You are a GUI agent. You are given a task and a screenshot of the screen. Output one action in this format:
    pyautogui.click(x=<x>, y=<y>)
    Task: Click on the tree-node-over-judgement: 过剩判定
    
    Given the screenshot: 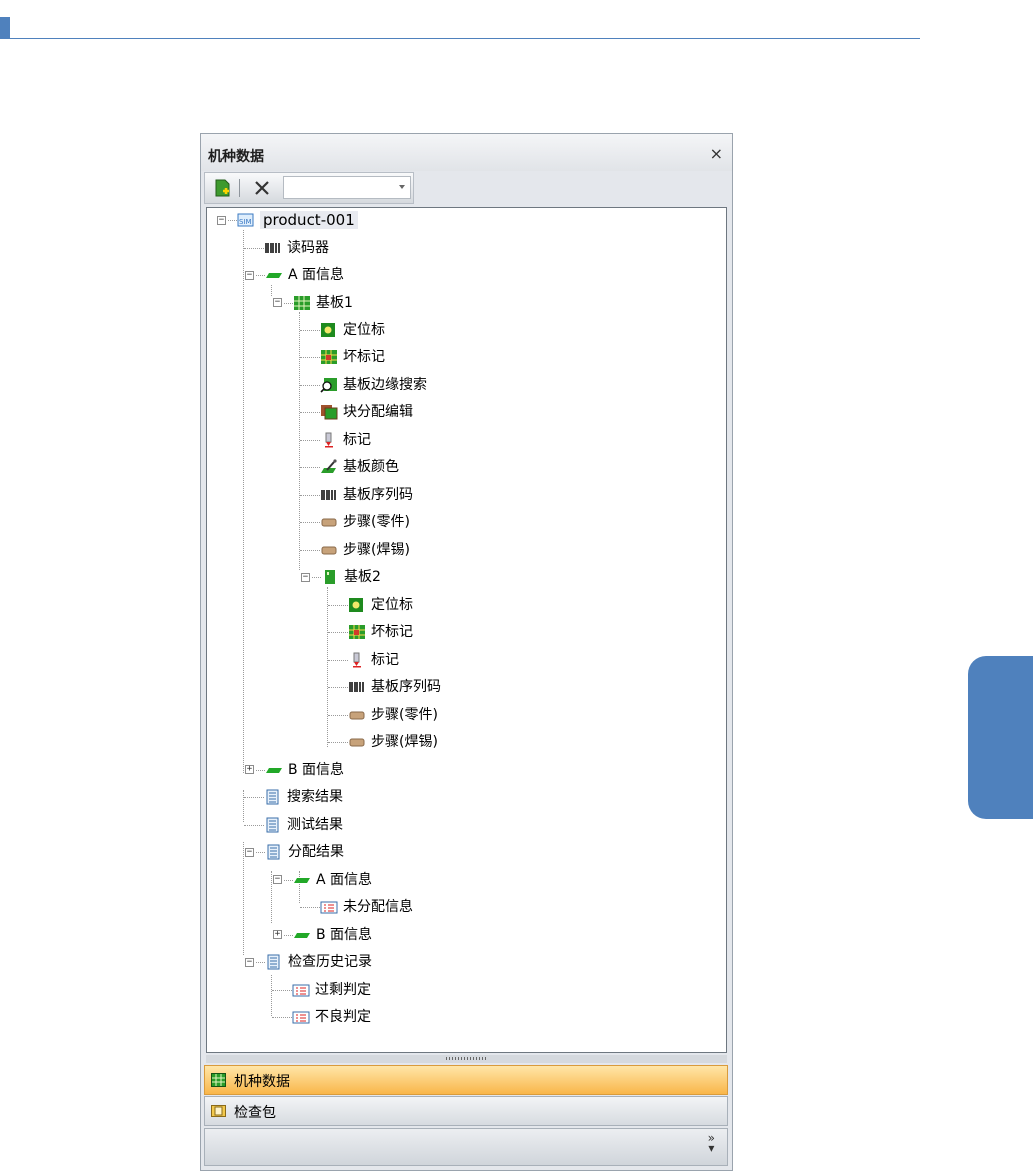 What is the action you would take?
    pyautogui.click(x=331, y=990)
    